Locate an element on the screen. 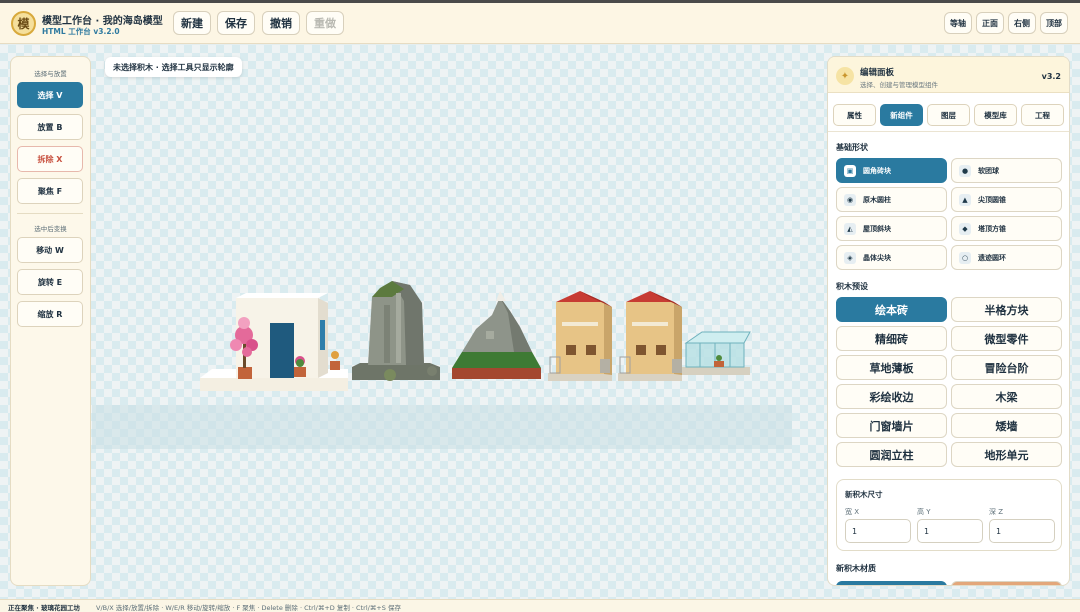 The height and width of the screenshot is (612, 1080). size-y-label: 高 Y is located at coordinates (924, 512).